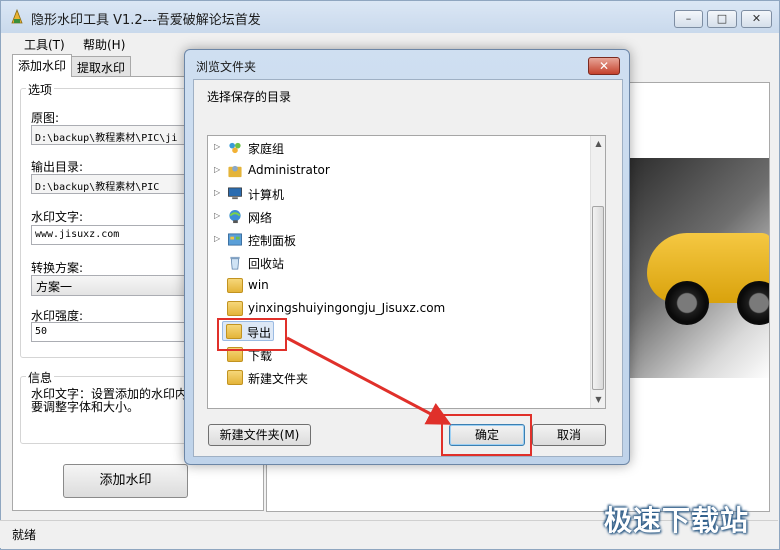 Image resolution: width=780 pixels, height=550 pixels. What do you see at coordinates (374, 286) in the screenshot?
I see `tree-item-win: win` at bounding box center [374, 286].